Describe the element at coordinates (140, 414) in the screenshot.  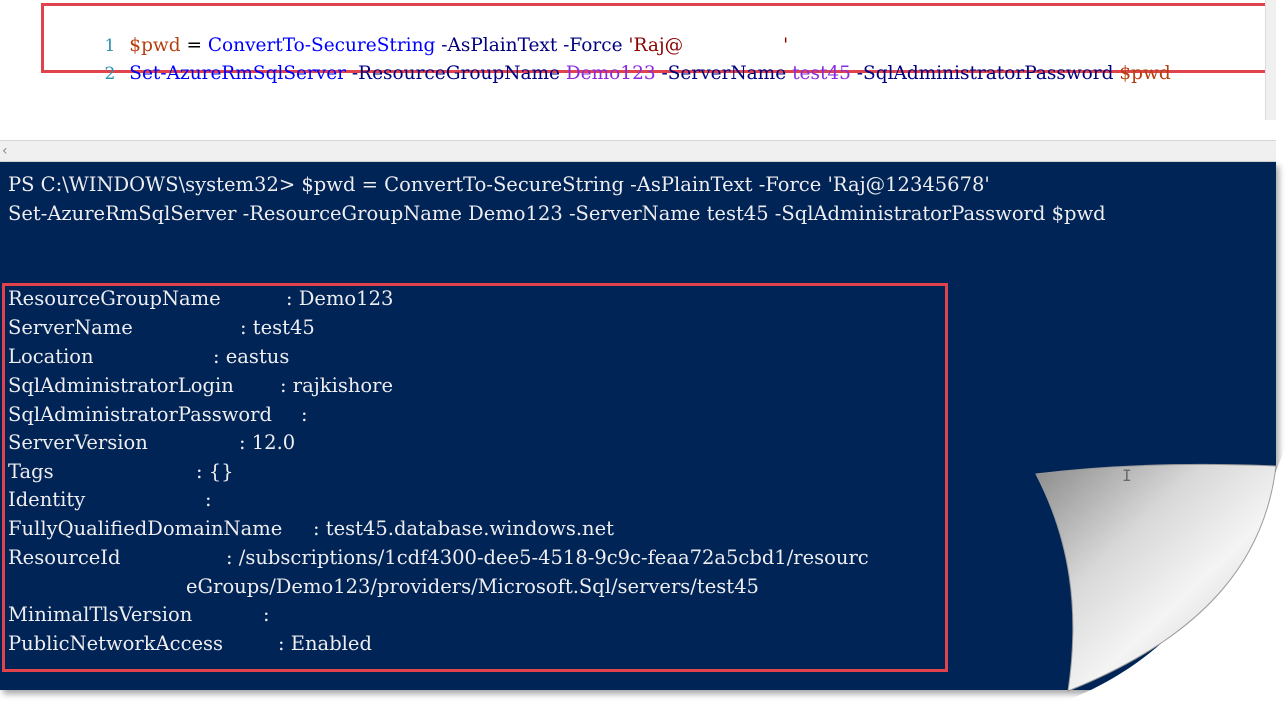
I see `output-name: SqlAdministratorPassword` at that location.